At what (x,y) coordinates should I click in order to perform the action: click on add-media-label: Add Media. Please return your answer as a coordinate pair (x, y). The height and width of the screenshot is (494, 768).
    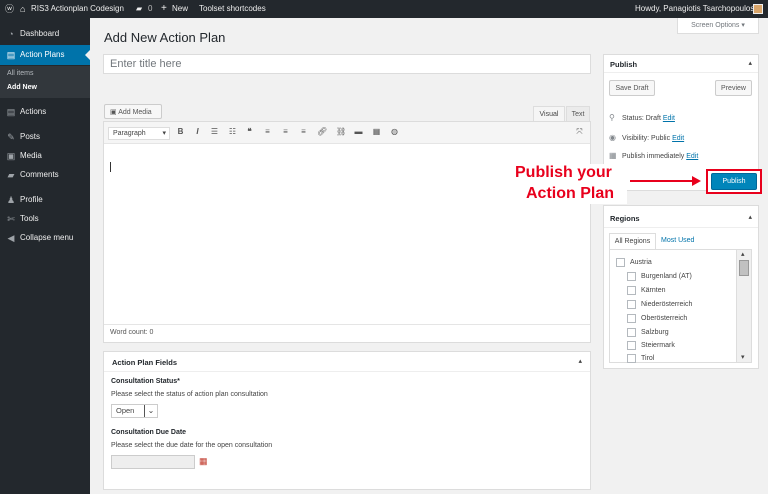
    Looking at the image, I should click on (135, 112).